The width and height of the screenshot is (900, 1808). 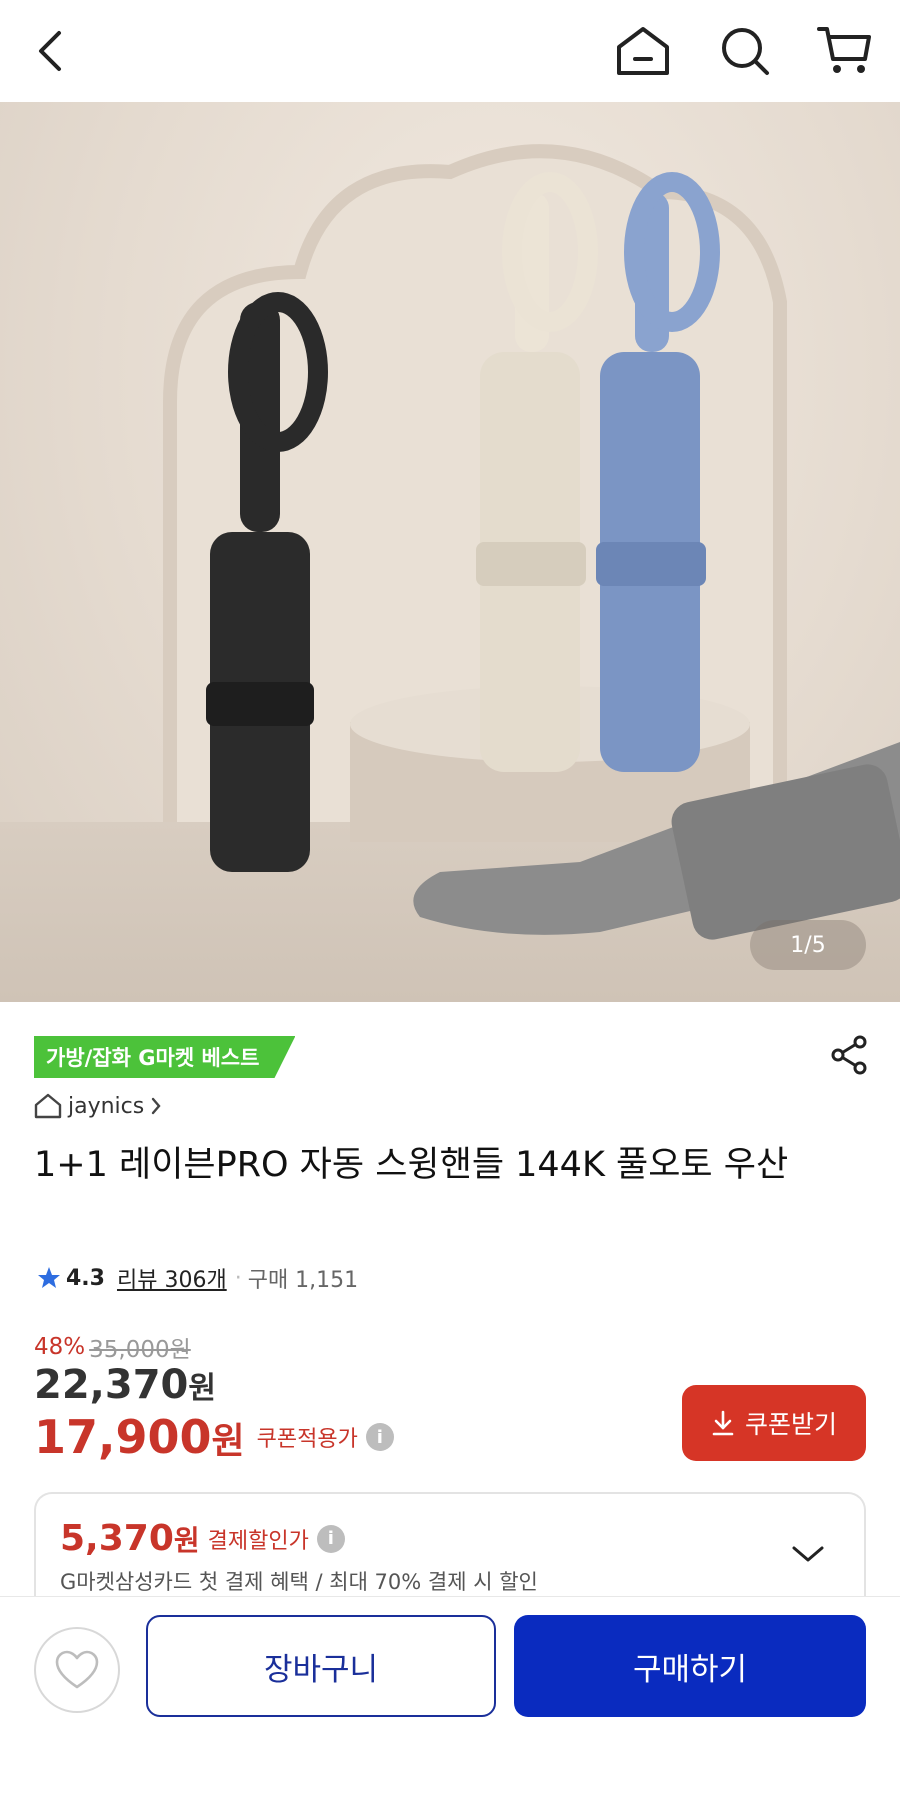 I want to click on heart-icon, so click(x=77, y=1669).